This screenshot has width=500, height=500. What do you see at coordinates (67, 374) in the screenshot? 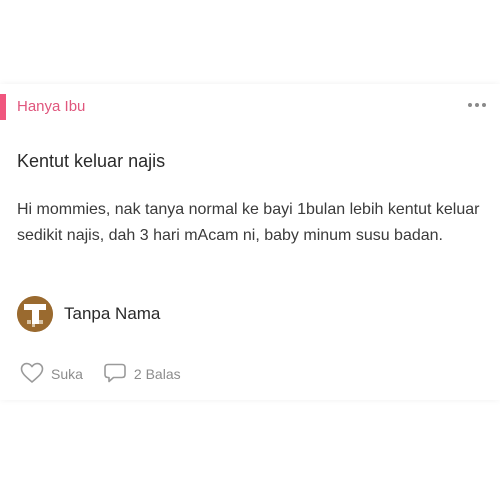
I see `like-label: Suka` at bounding box center [67, 374].